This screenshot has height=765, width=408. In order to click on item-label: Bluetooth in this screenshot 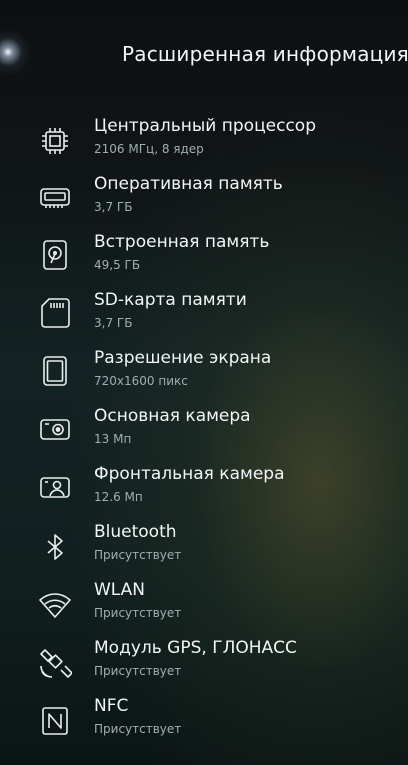, I will do `click(135, 532)`.